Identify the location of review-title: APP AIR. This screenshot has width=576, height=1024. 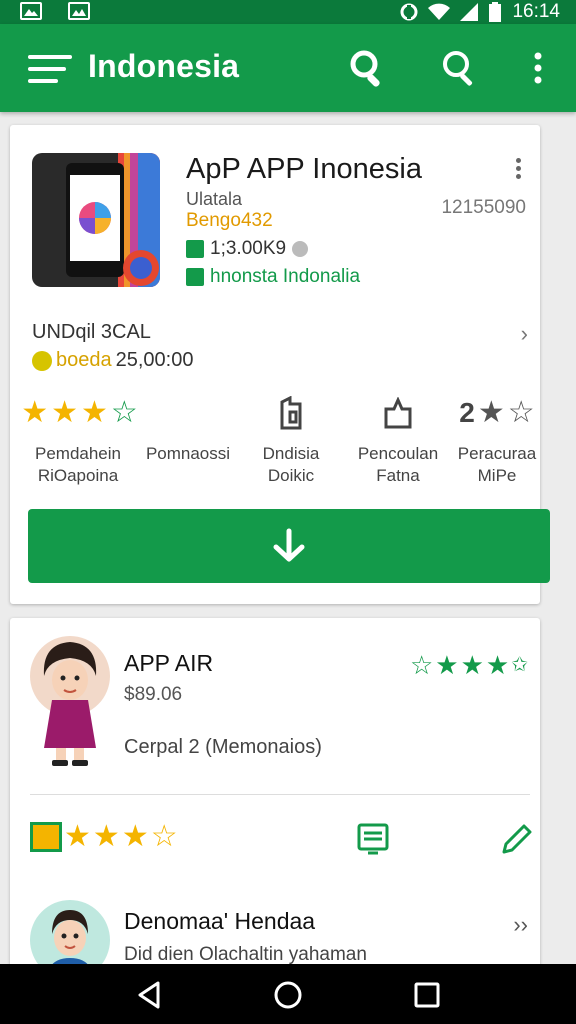
(169, 663).